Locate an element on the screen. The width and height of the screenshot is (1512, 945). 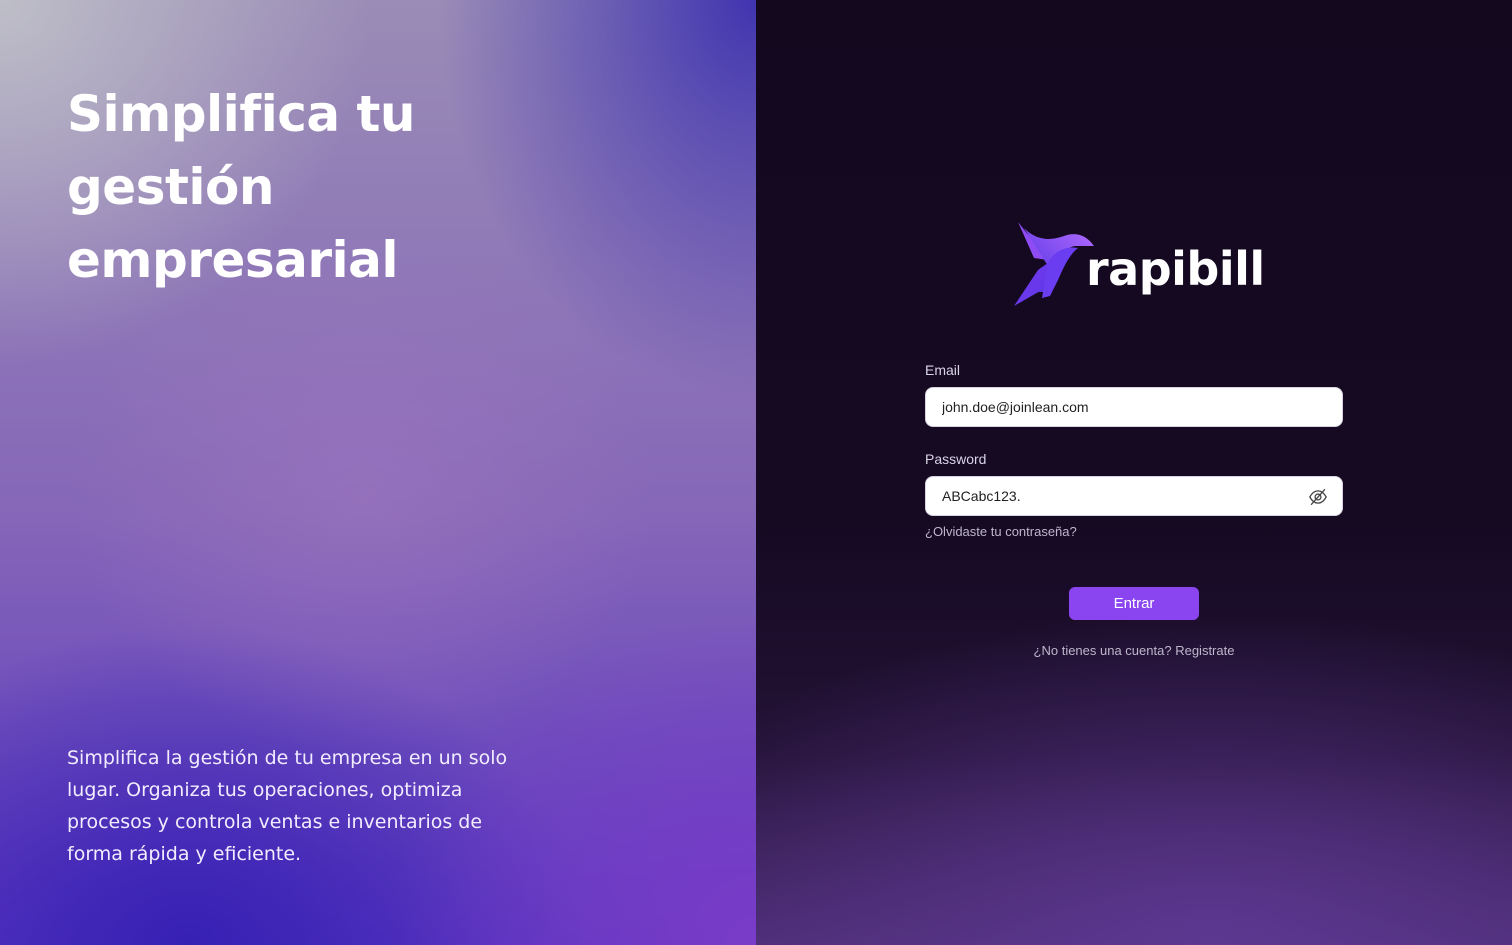
forgot-password-link: ¿Olvidaste tu contraseña? is located at coordinates (1134, 531).